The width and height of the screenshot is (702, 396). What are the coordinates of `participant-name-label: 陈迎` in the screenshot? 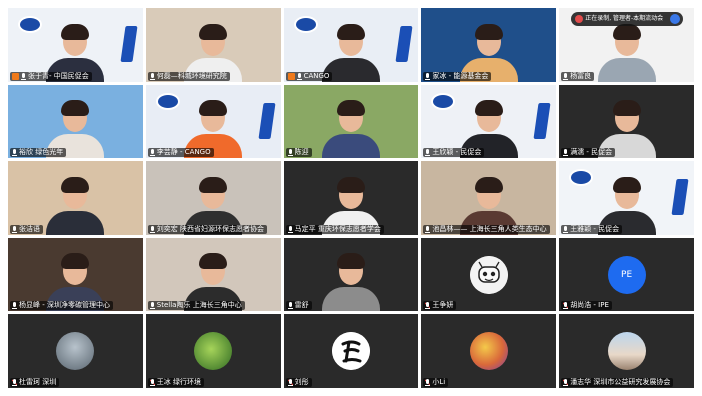 It's located at (298, 153).